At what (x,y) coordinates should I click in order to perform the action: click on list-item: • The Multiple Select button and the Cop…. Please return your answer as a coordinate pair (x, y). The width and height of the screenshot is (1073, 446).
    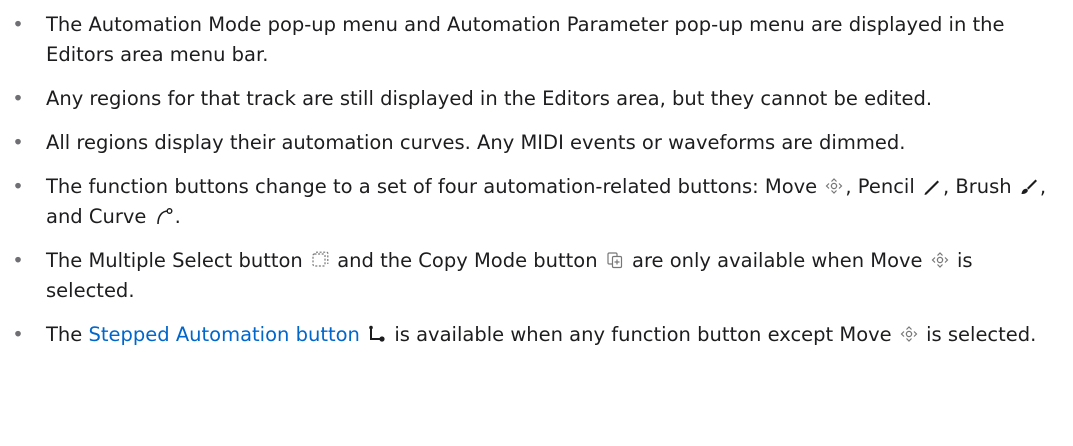
    Looking at the image, I should click on (536, 276).